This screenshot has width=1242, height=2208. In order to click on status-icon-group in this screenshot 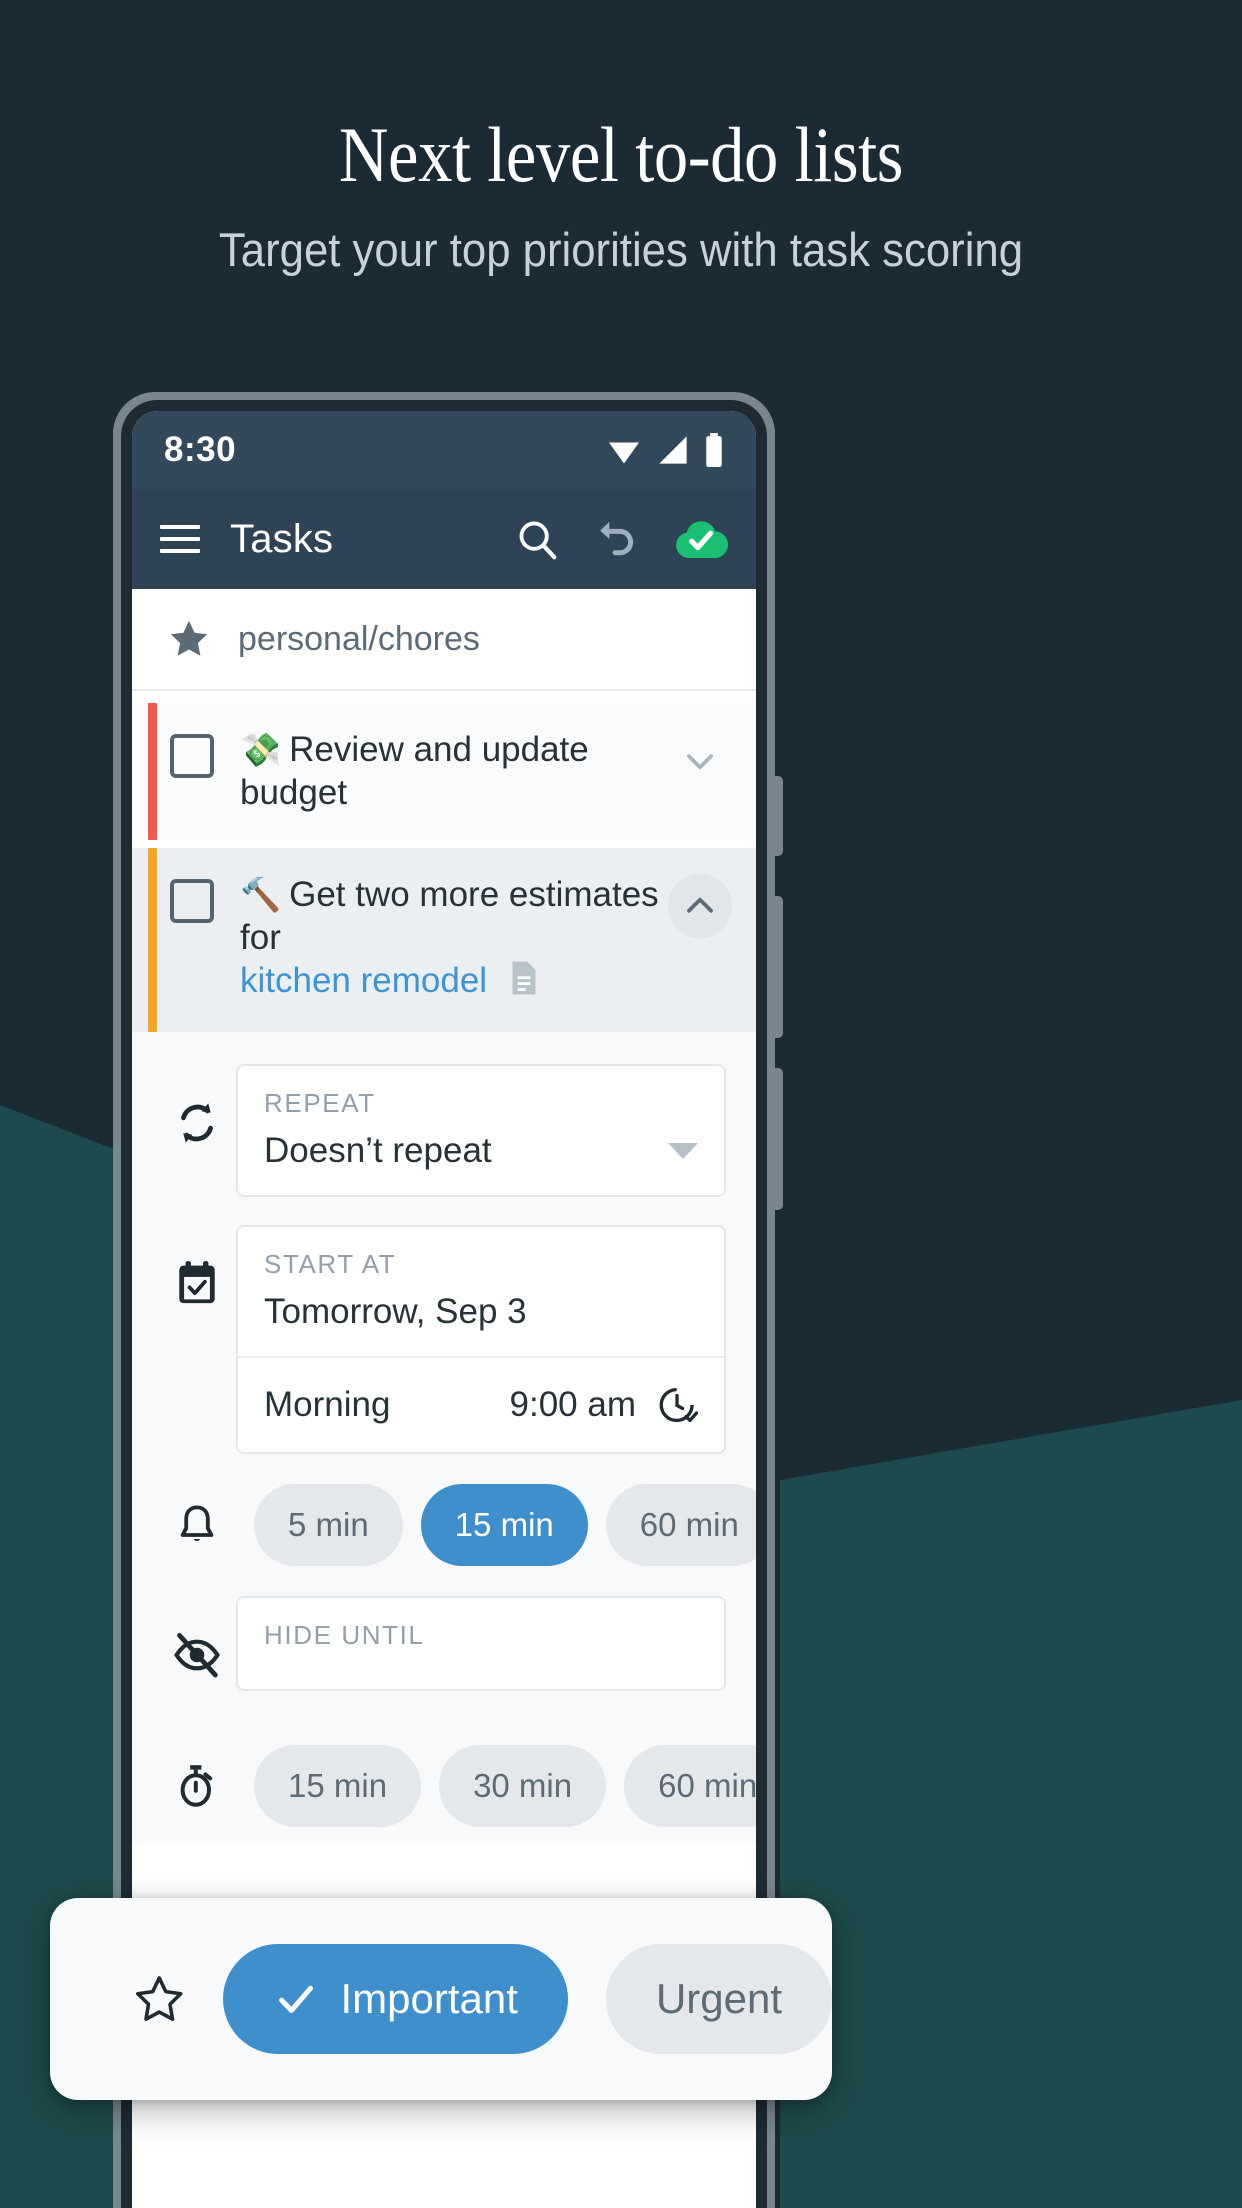, I will do `click(665, 450)`.